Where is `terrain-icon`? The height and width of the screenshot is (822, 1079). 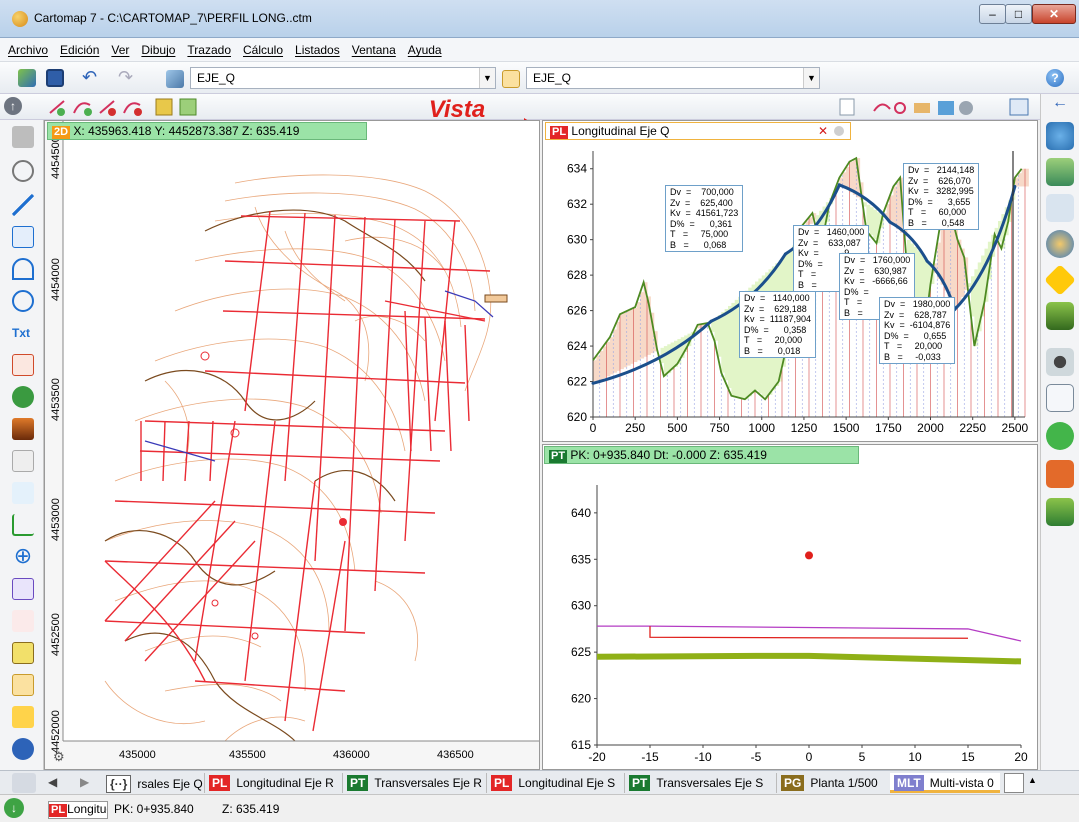
terrain-icon is located at coordinates (1060, 316).